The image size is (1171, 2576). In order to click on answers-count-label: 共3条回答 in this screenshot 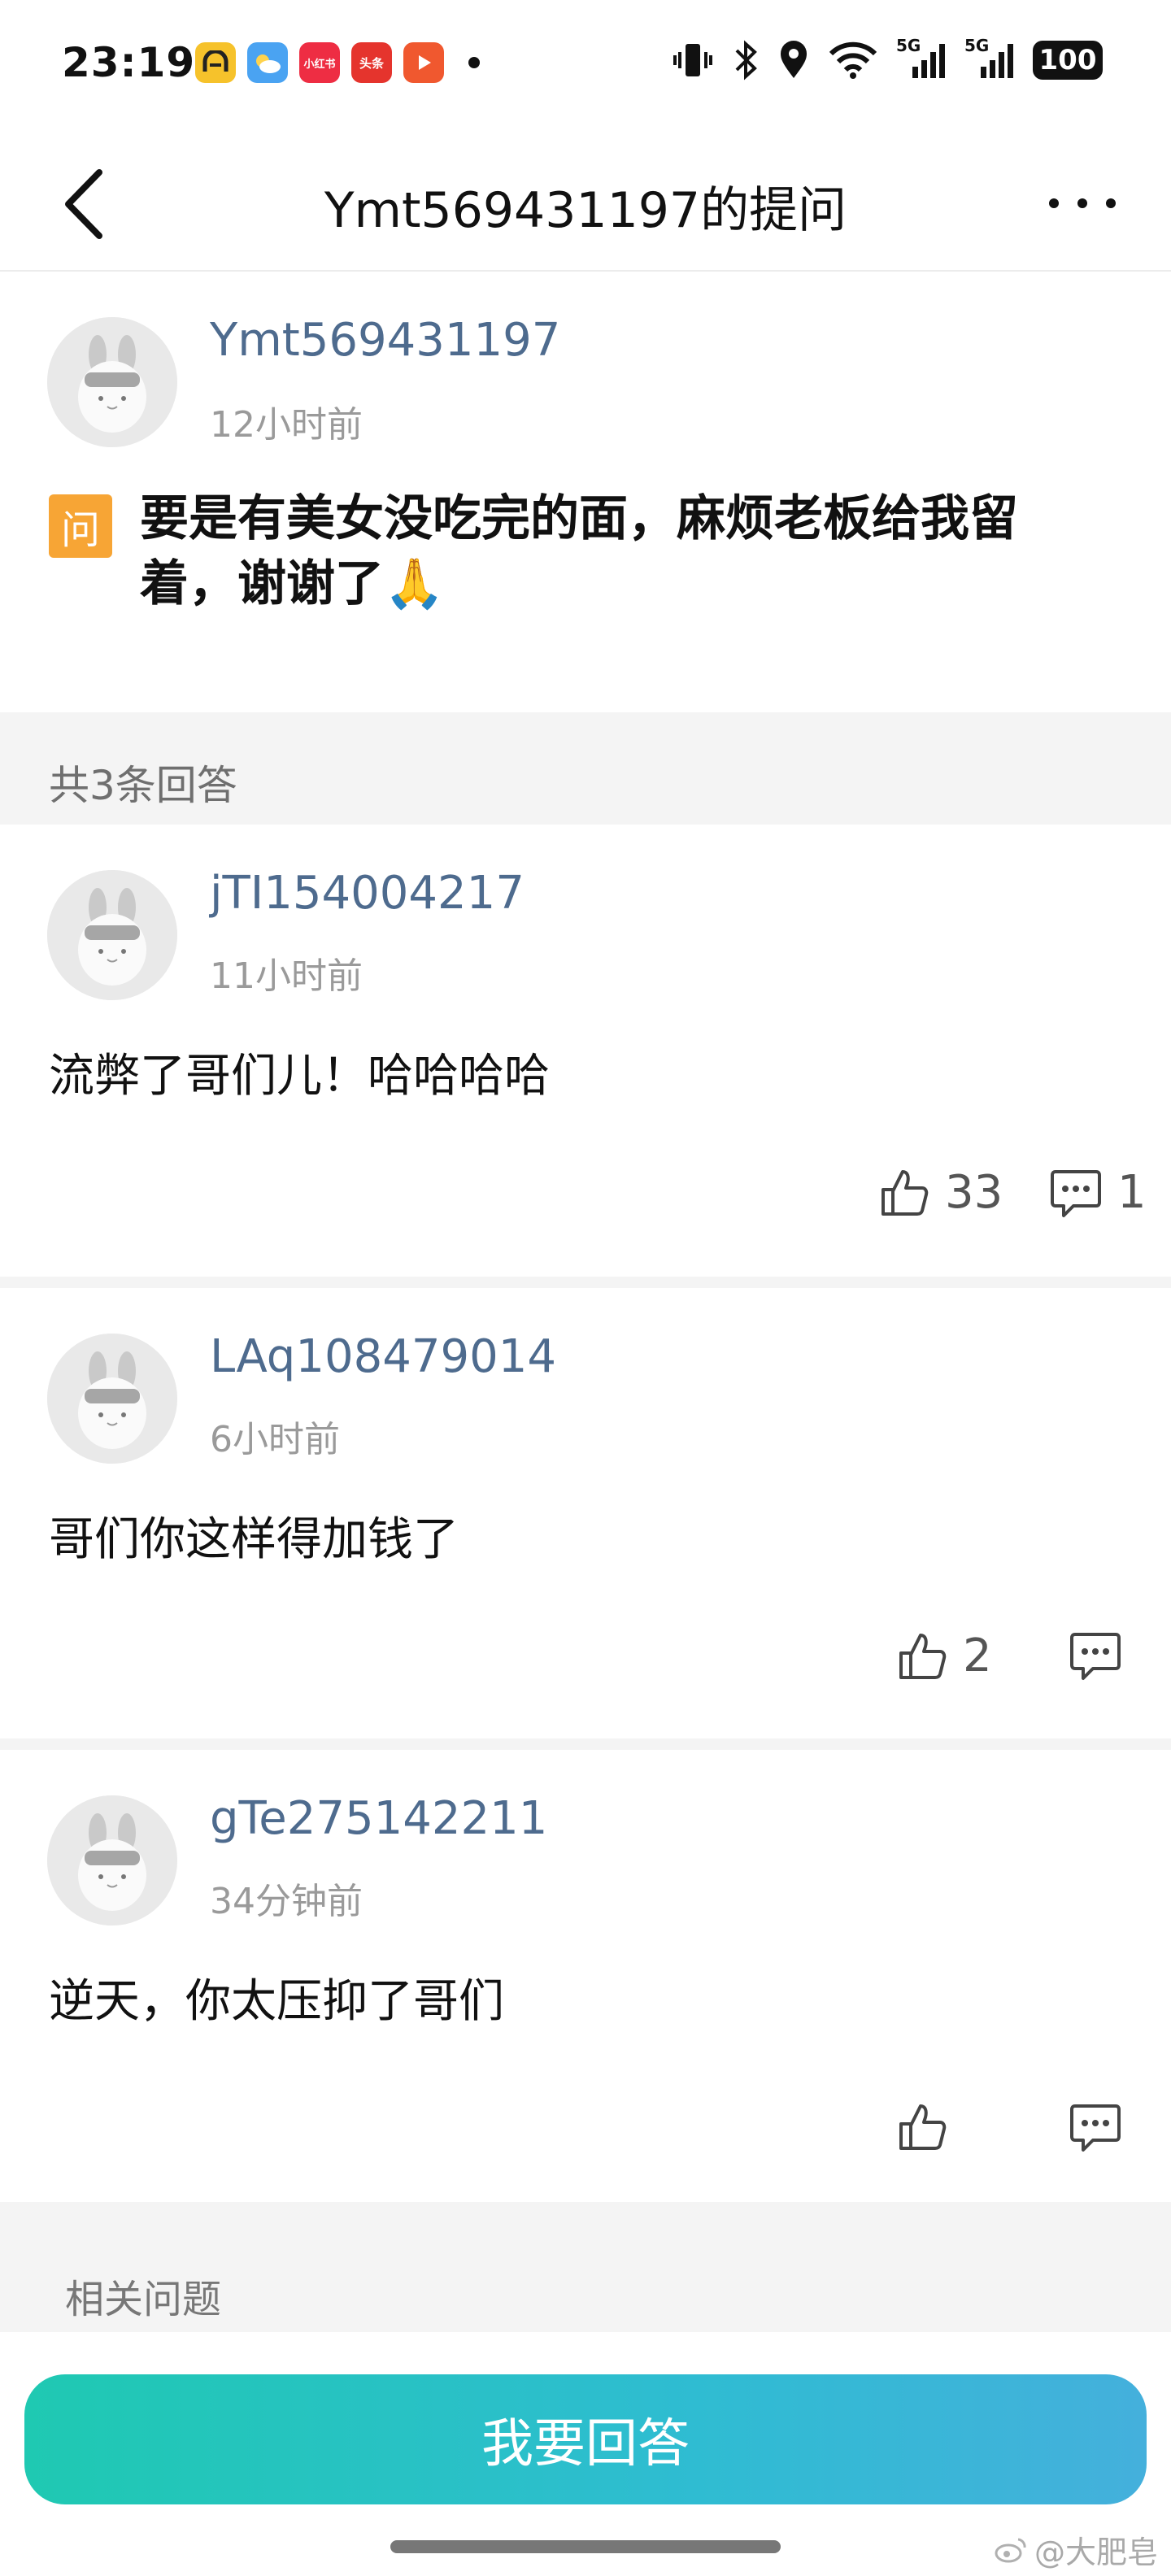, I will do `click(143, 786)`.